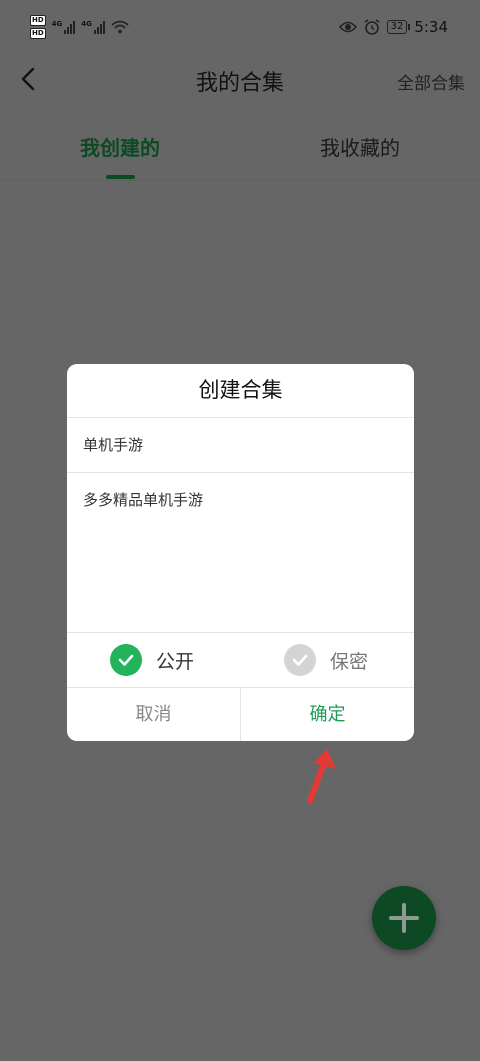  I want to click on tab-bar: 我创建的 我收藏的, so click(240, 151).